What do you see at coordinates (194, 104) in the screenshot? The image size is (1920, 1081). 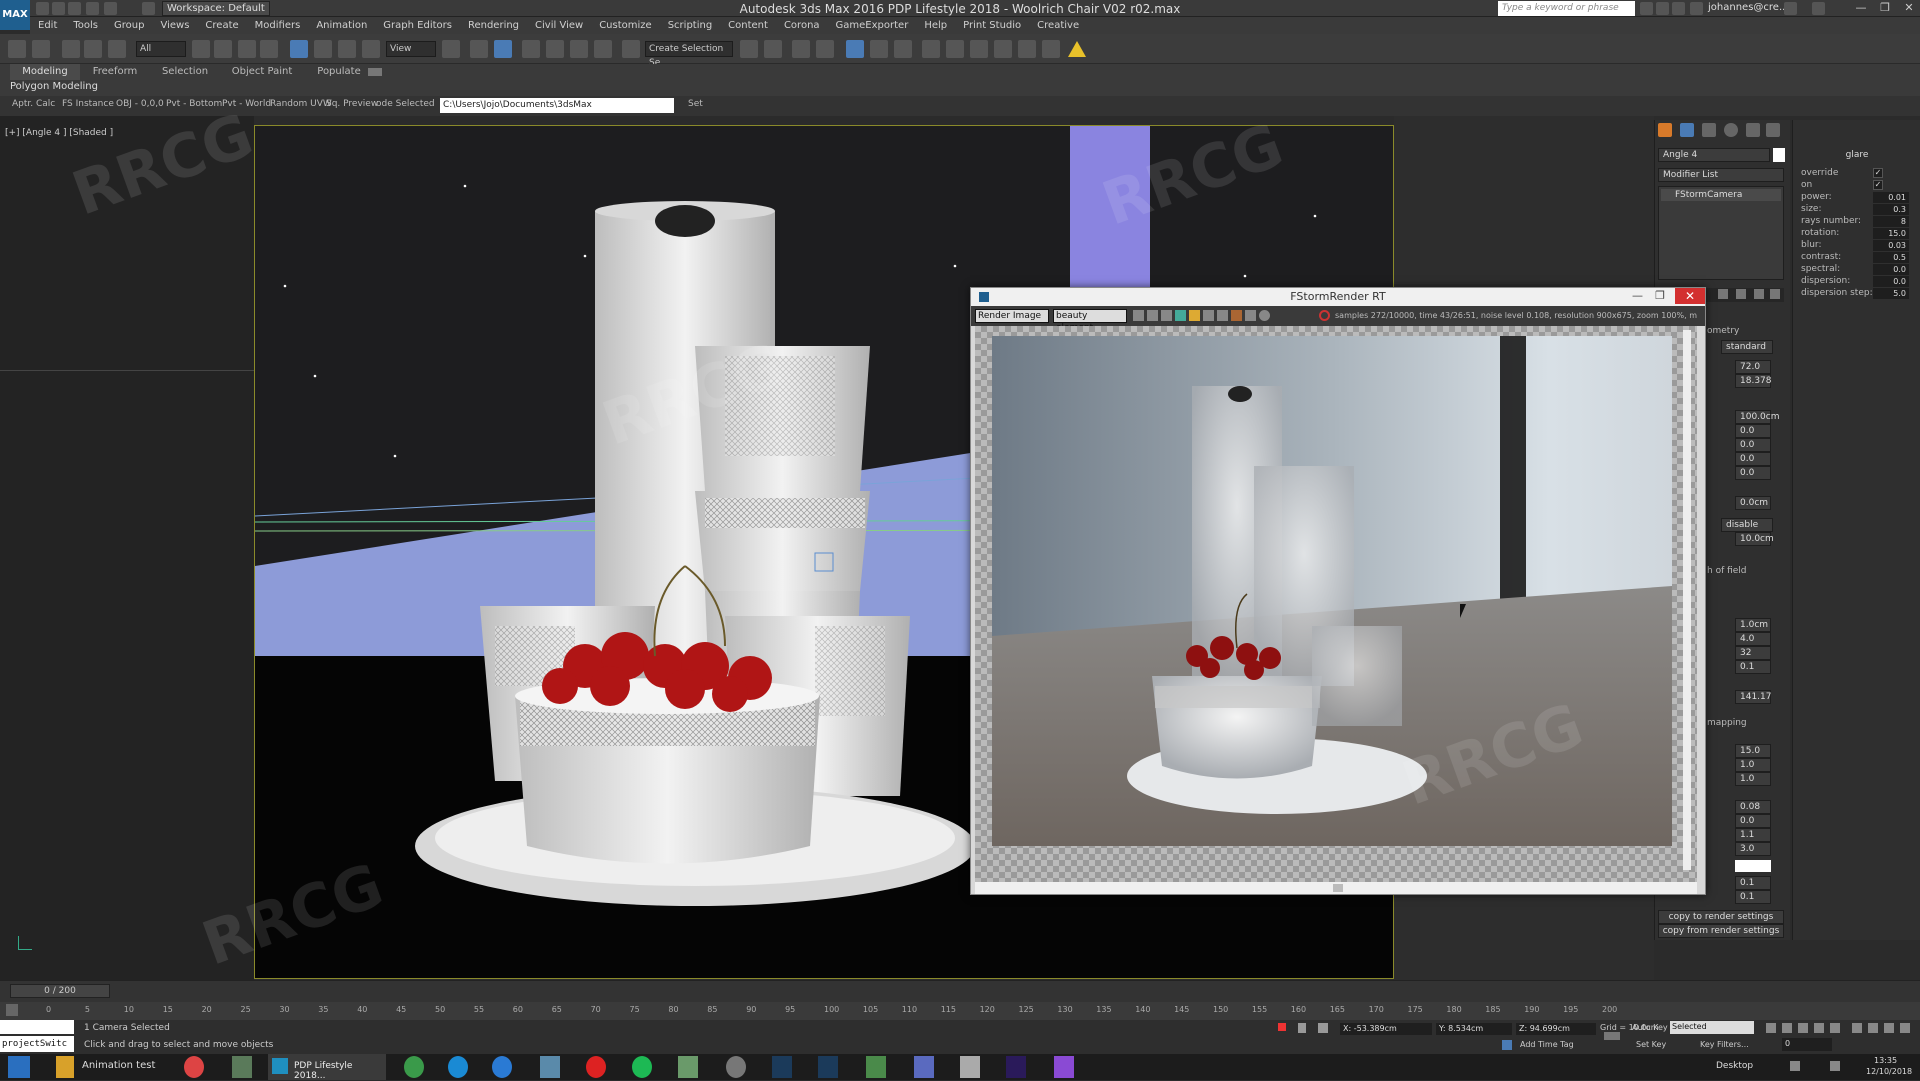 I see `script-button: Pvt - Bottom` at bounding box center [194, 104].